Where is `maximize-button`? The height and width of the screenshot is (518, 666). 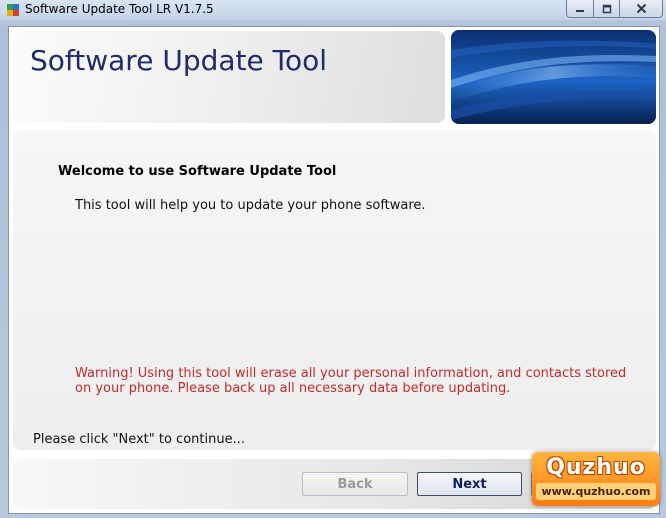
maximize-button is located at coordinates (607, 9).